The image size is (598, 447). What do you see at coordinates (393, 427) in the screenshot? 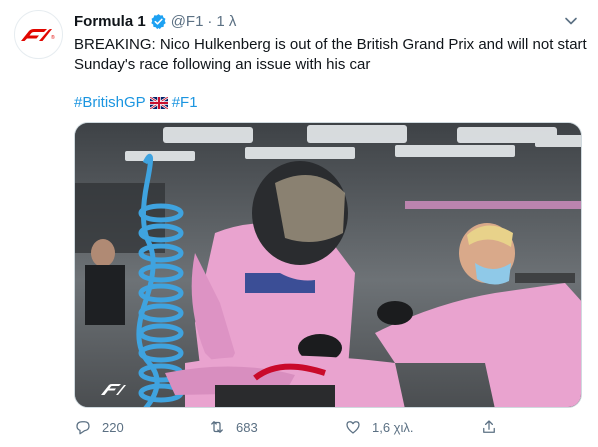
I see `like-count: 1,6 χιλ.` at bounding box center [393, 427].